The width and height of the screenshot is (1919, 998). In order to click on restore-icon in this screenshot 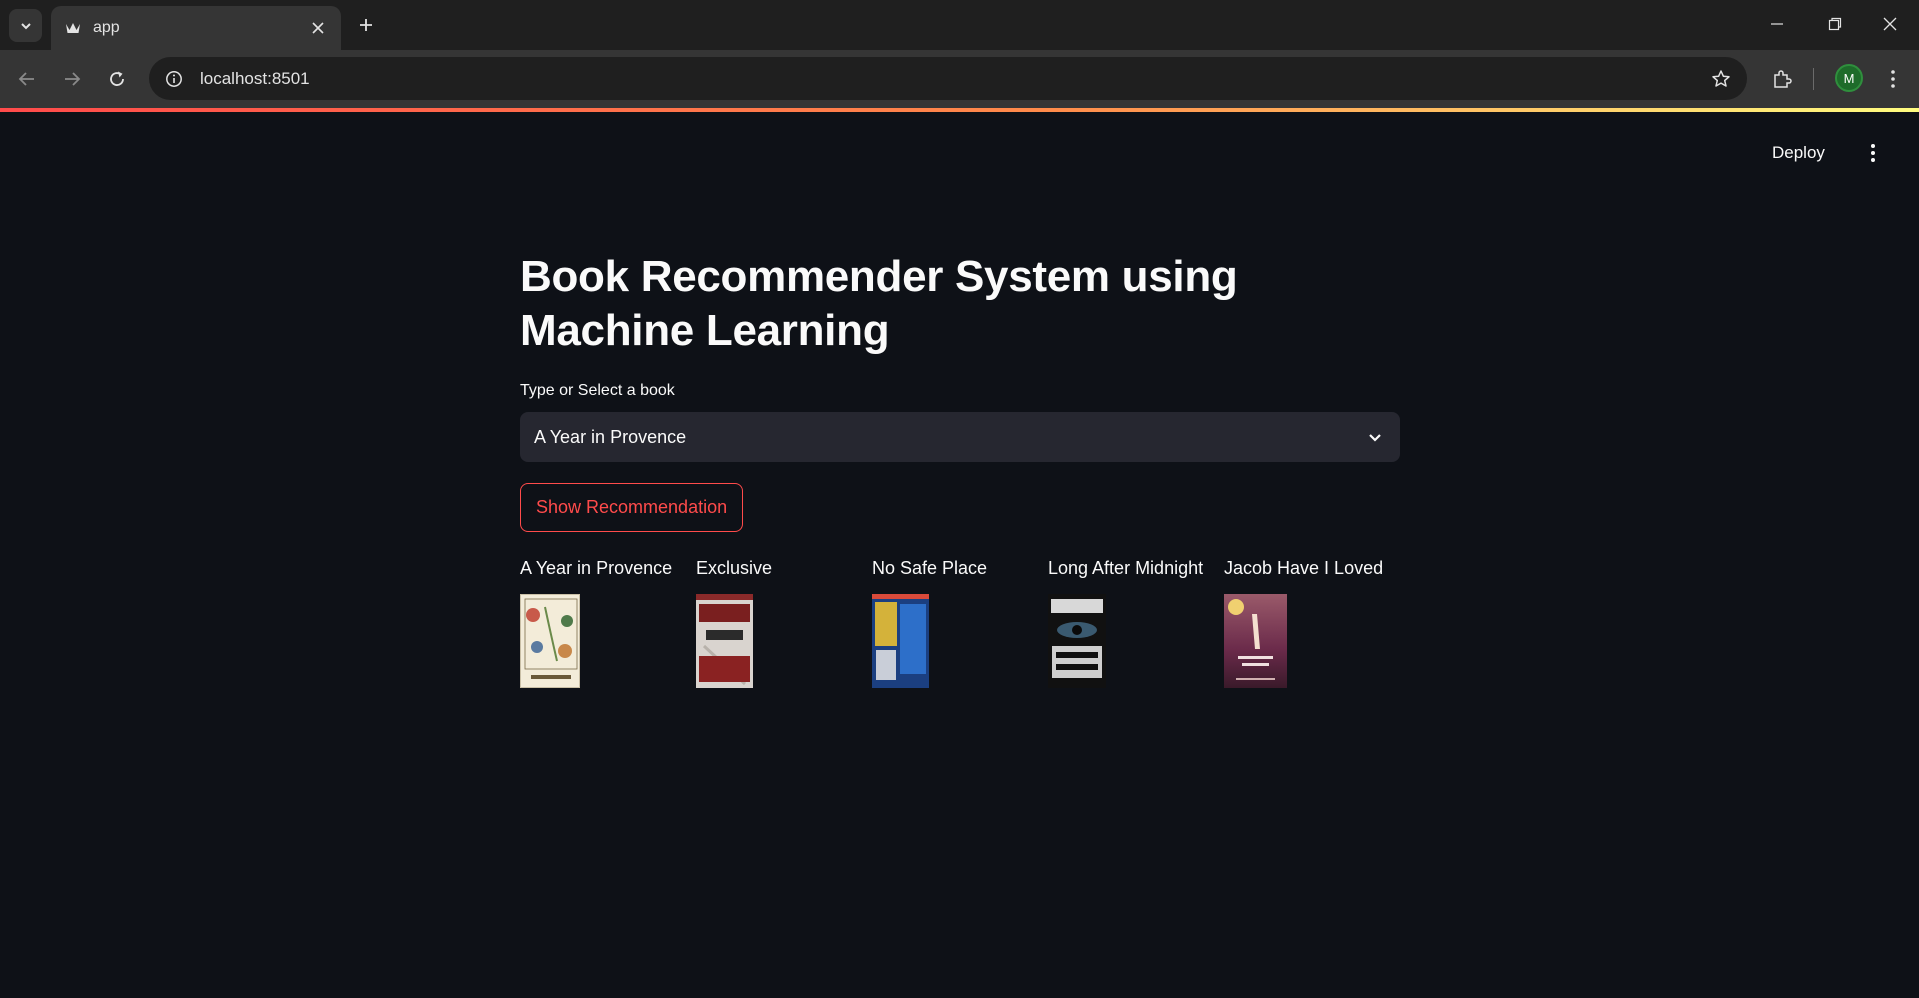, I will do `click(1835, 24)`.